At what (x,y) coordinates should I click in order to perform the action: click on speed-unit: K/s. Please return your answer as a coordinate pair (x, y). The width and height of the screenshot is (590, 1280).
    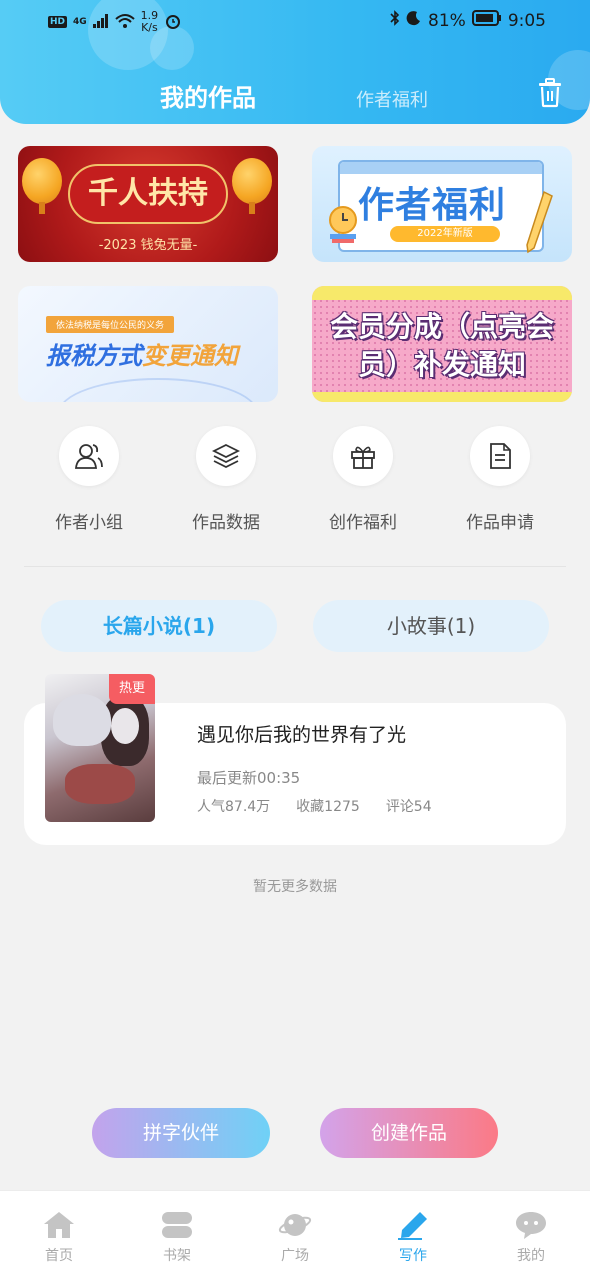
    Looking at the image, I should click on (149, 27).